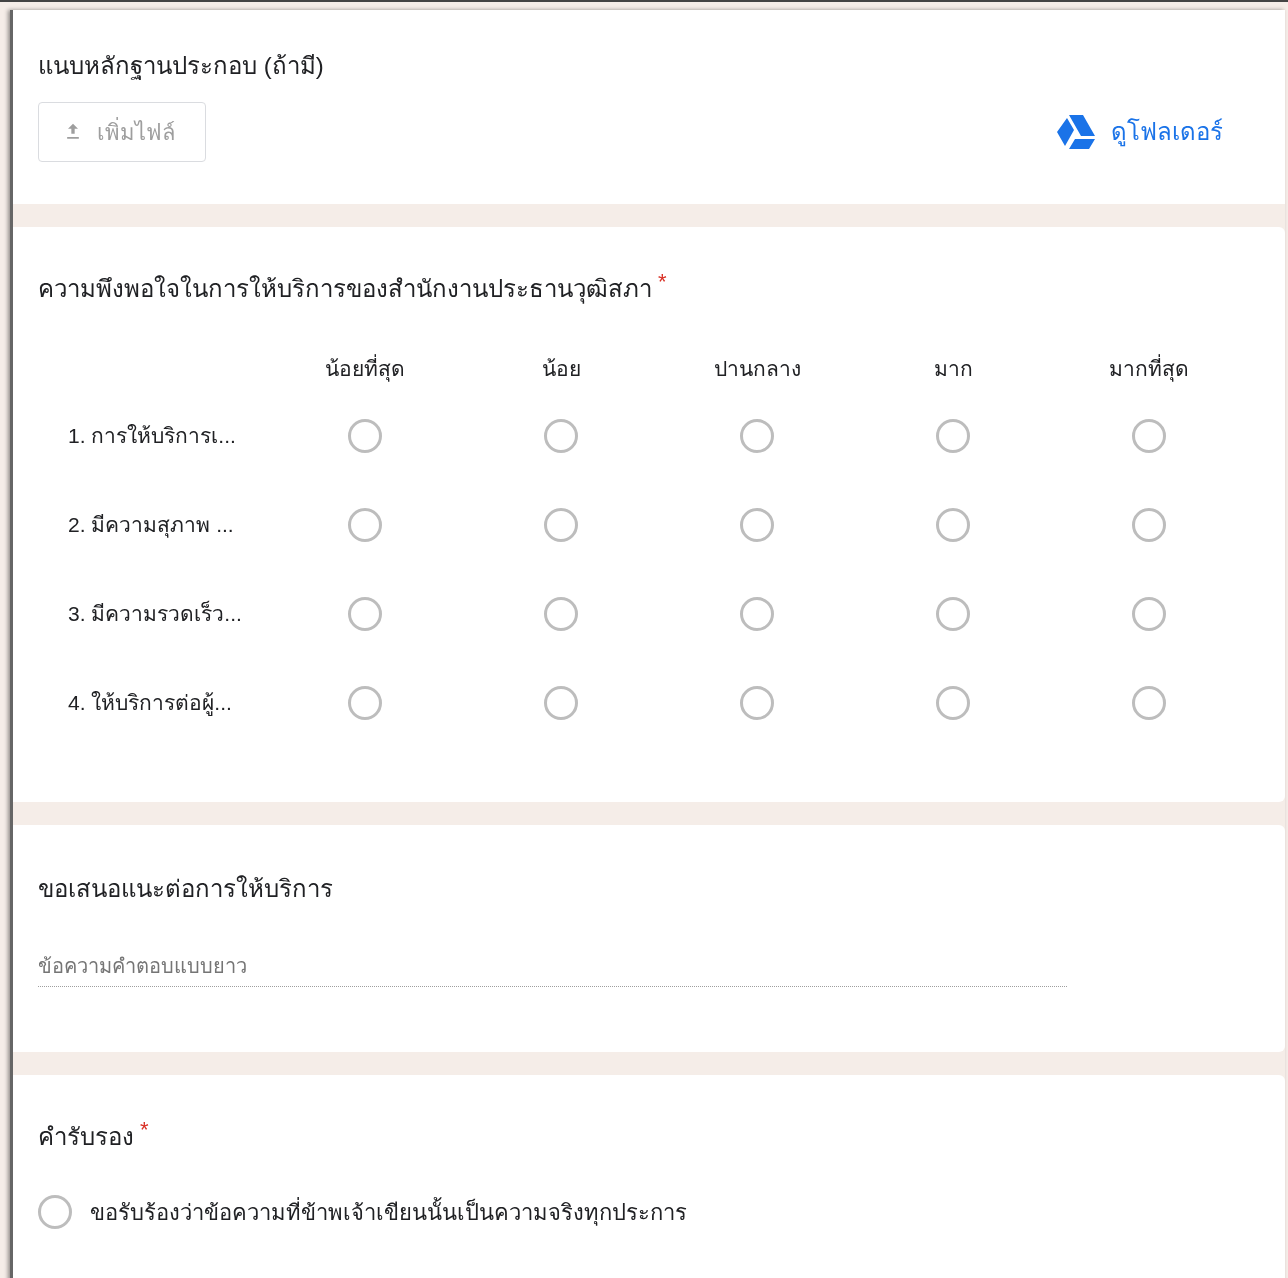  What do you see at coordinates (953, 369) in the screenshot?
I see `column-header: มาก` at bounding box center [953, 369].